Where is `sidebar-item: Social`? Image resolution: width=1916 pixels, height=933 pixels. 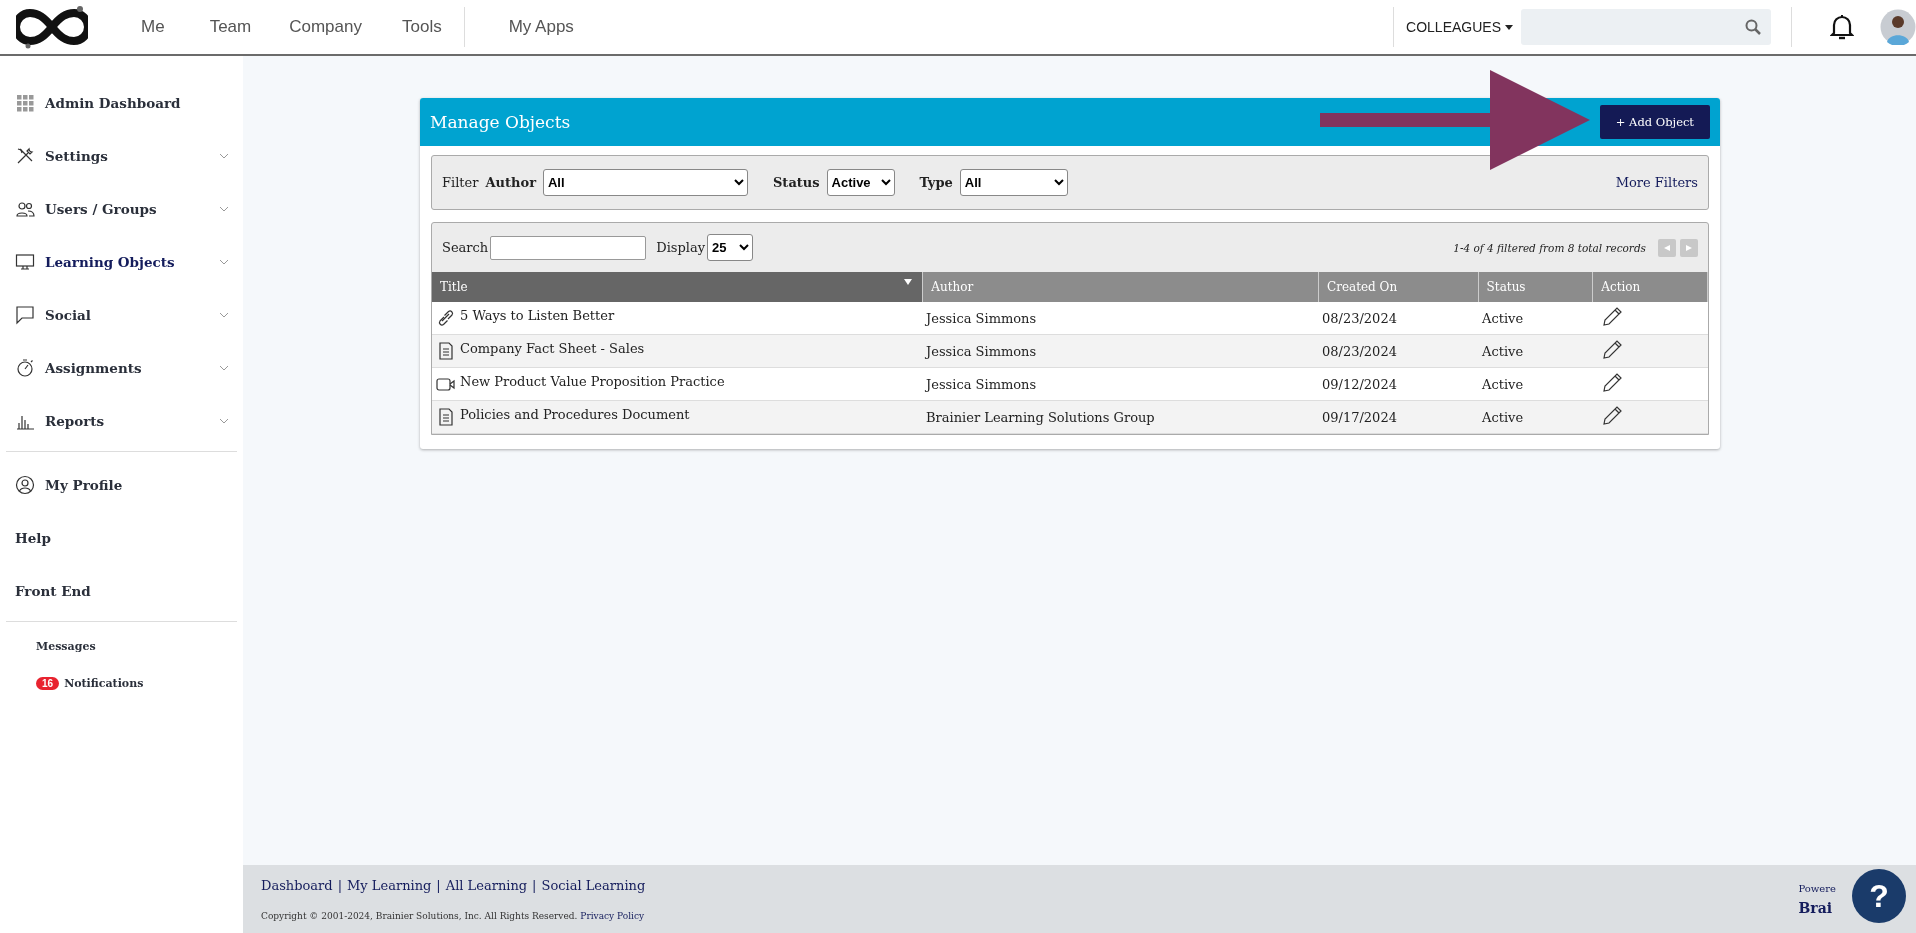 sidebar-item: Social is located at coordinates (121, 314).